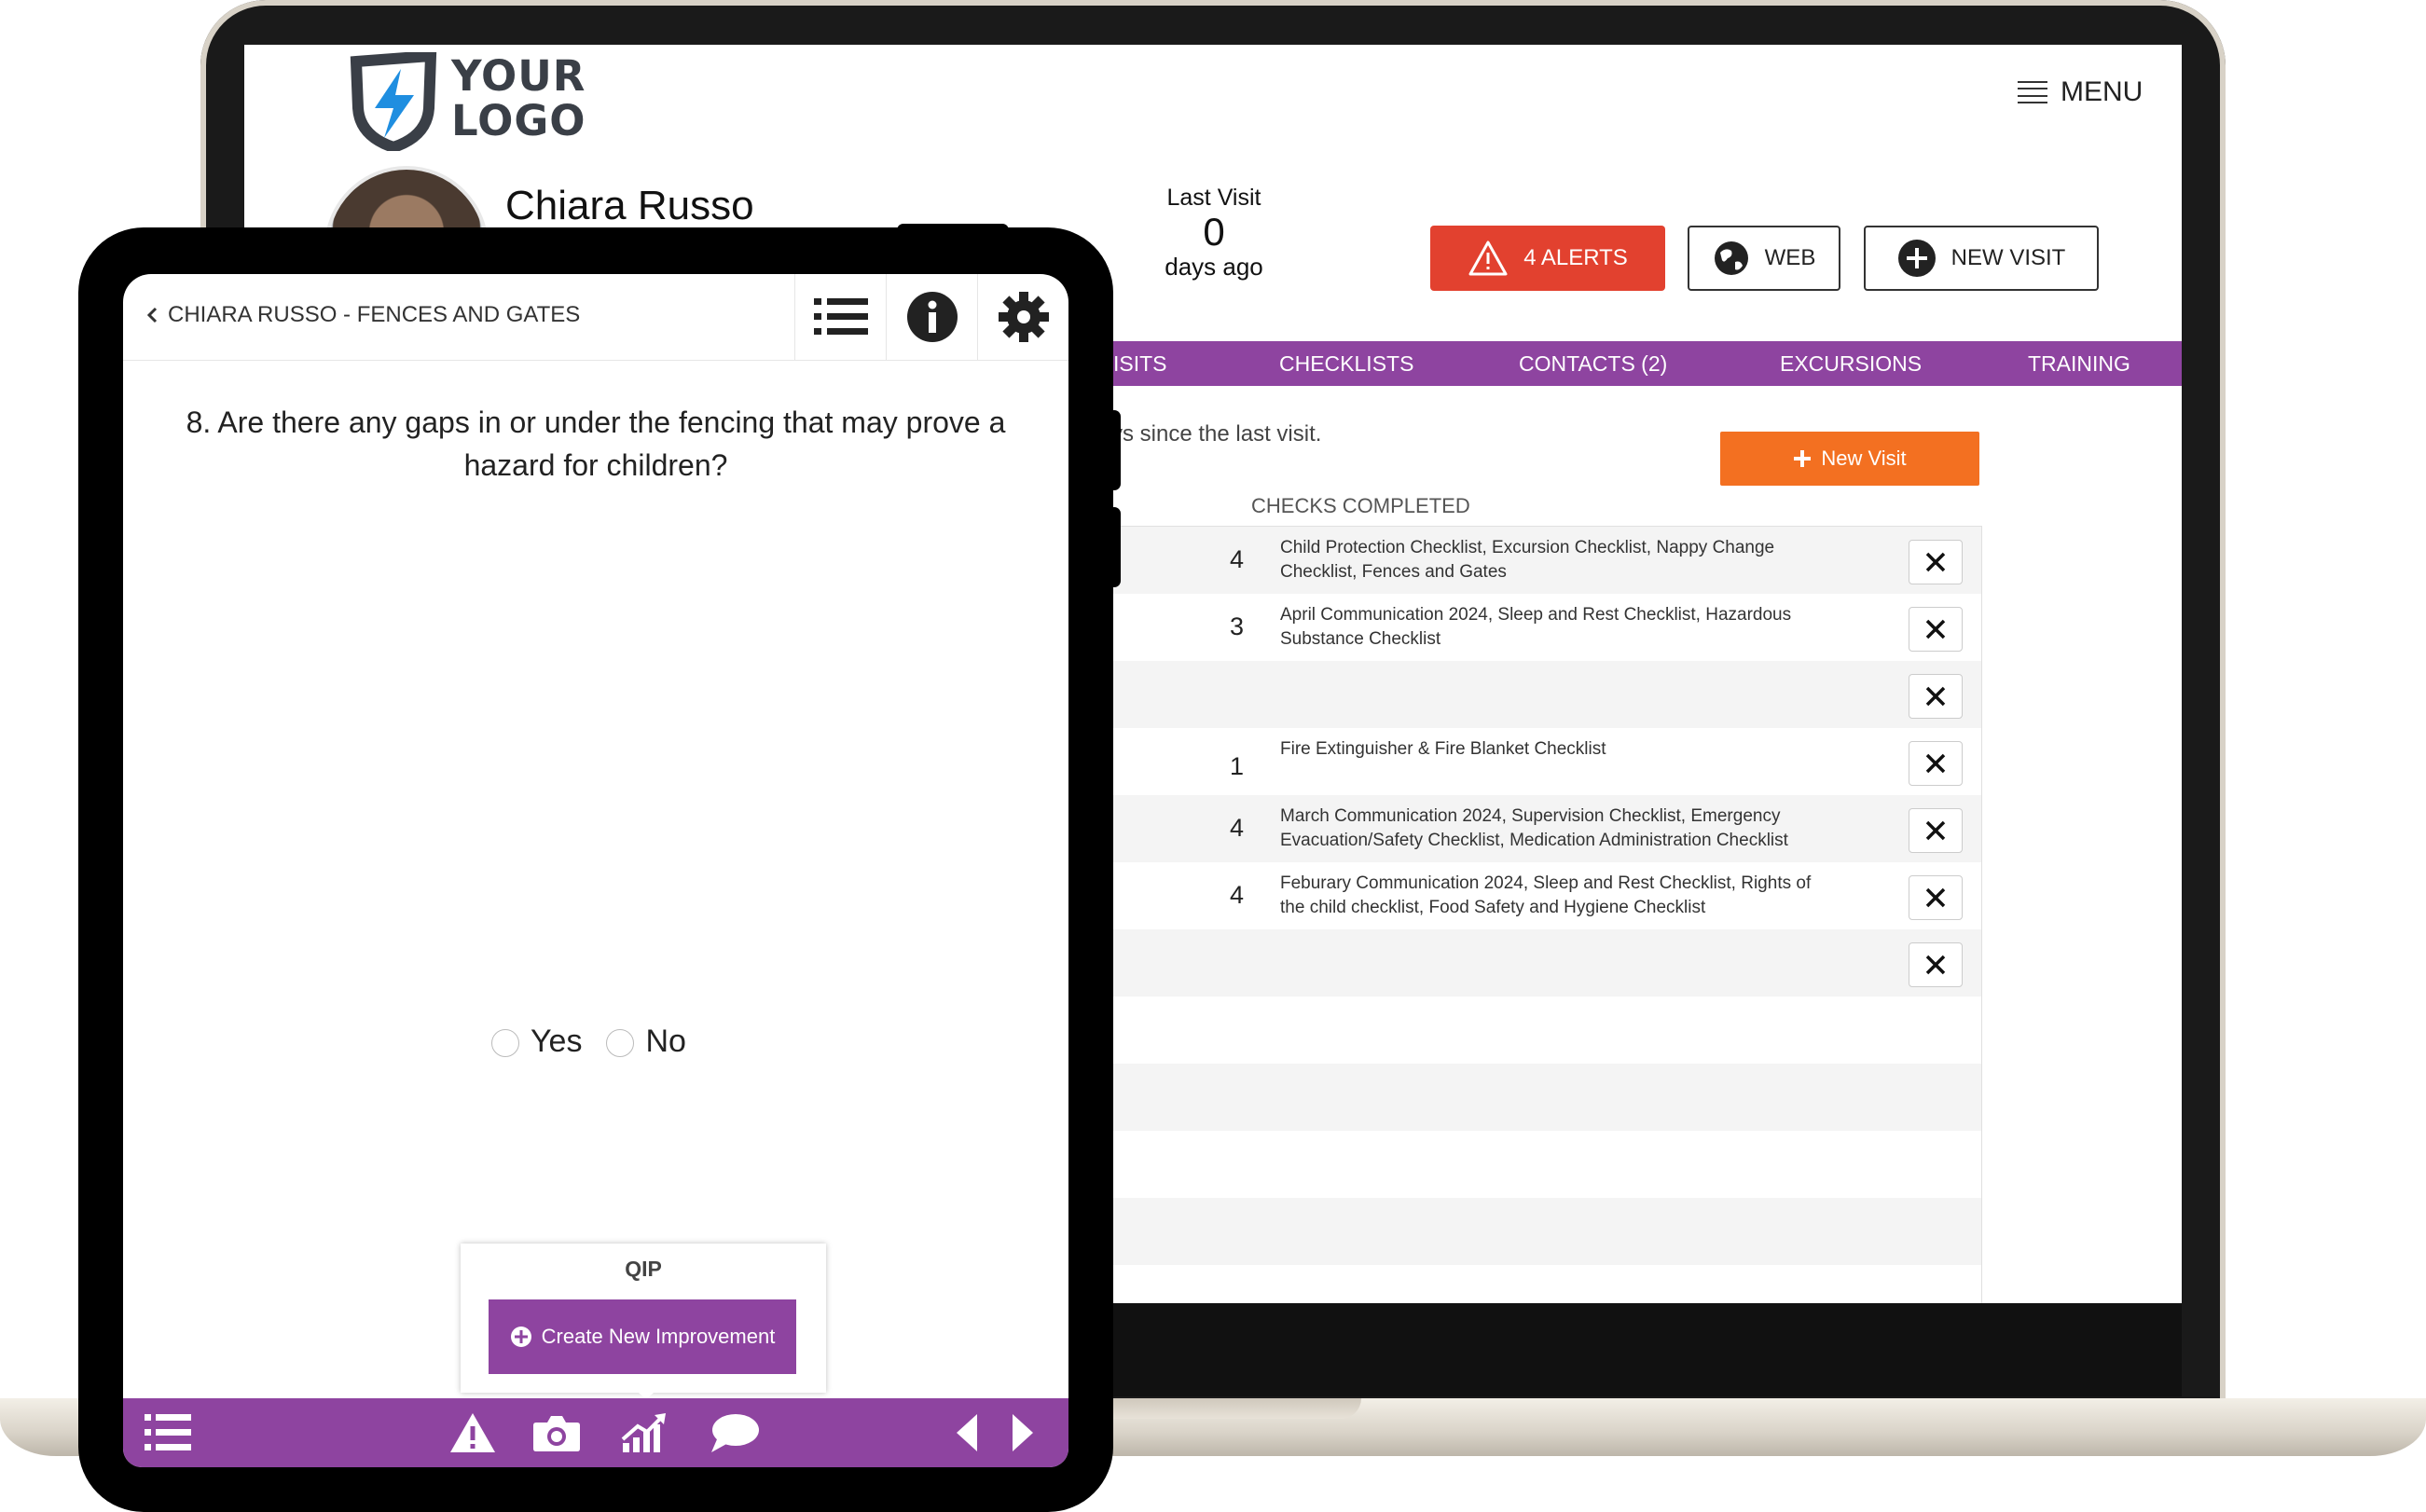 This screenshot has width=2426, height=1512. I want to click on back-title: CHIARA RUSSO - FENCES AND GATES, so click(374, 315).